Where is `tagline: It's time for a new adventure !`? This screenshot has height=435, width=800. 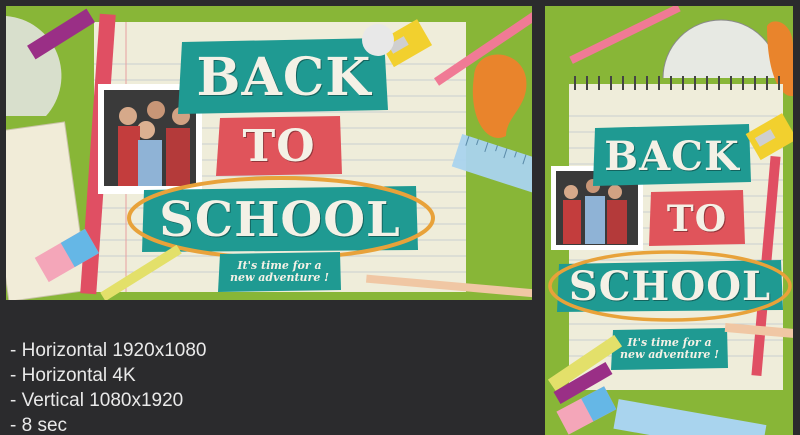
tagline: It's time for a new adventure ! is located at coordinates (279, 272).